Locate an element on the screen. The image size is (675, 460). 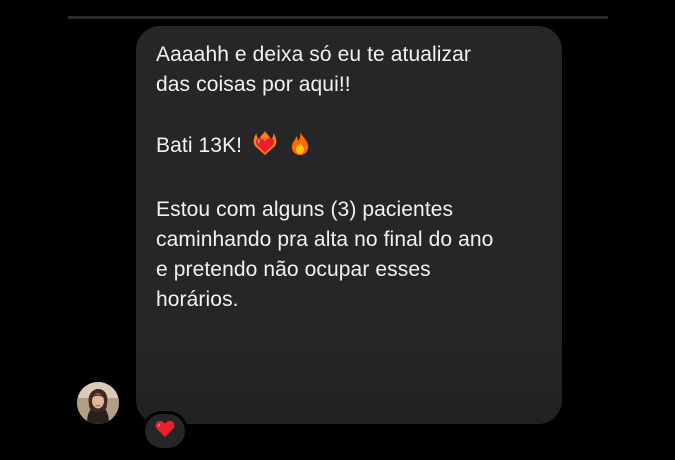
top-divider is located at coordinates (338, 17).